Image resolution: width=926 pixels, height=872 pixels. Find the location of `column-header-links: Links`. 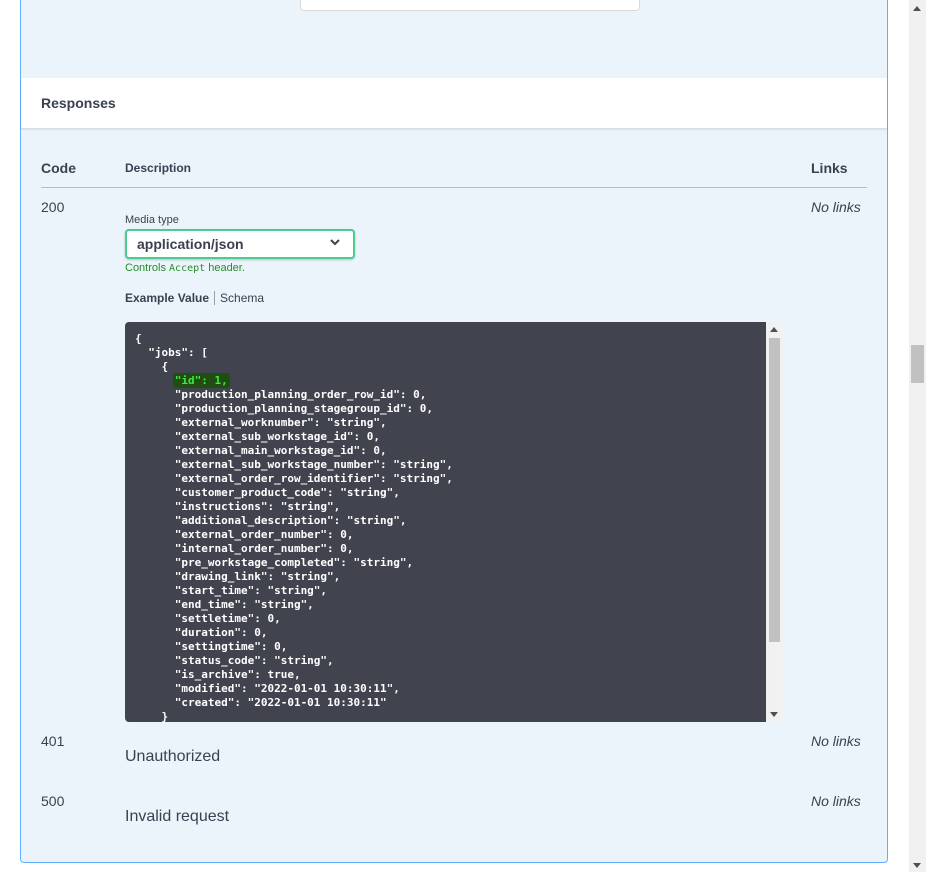

column-header-links: Links is located at coordinates (829, 168).